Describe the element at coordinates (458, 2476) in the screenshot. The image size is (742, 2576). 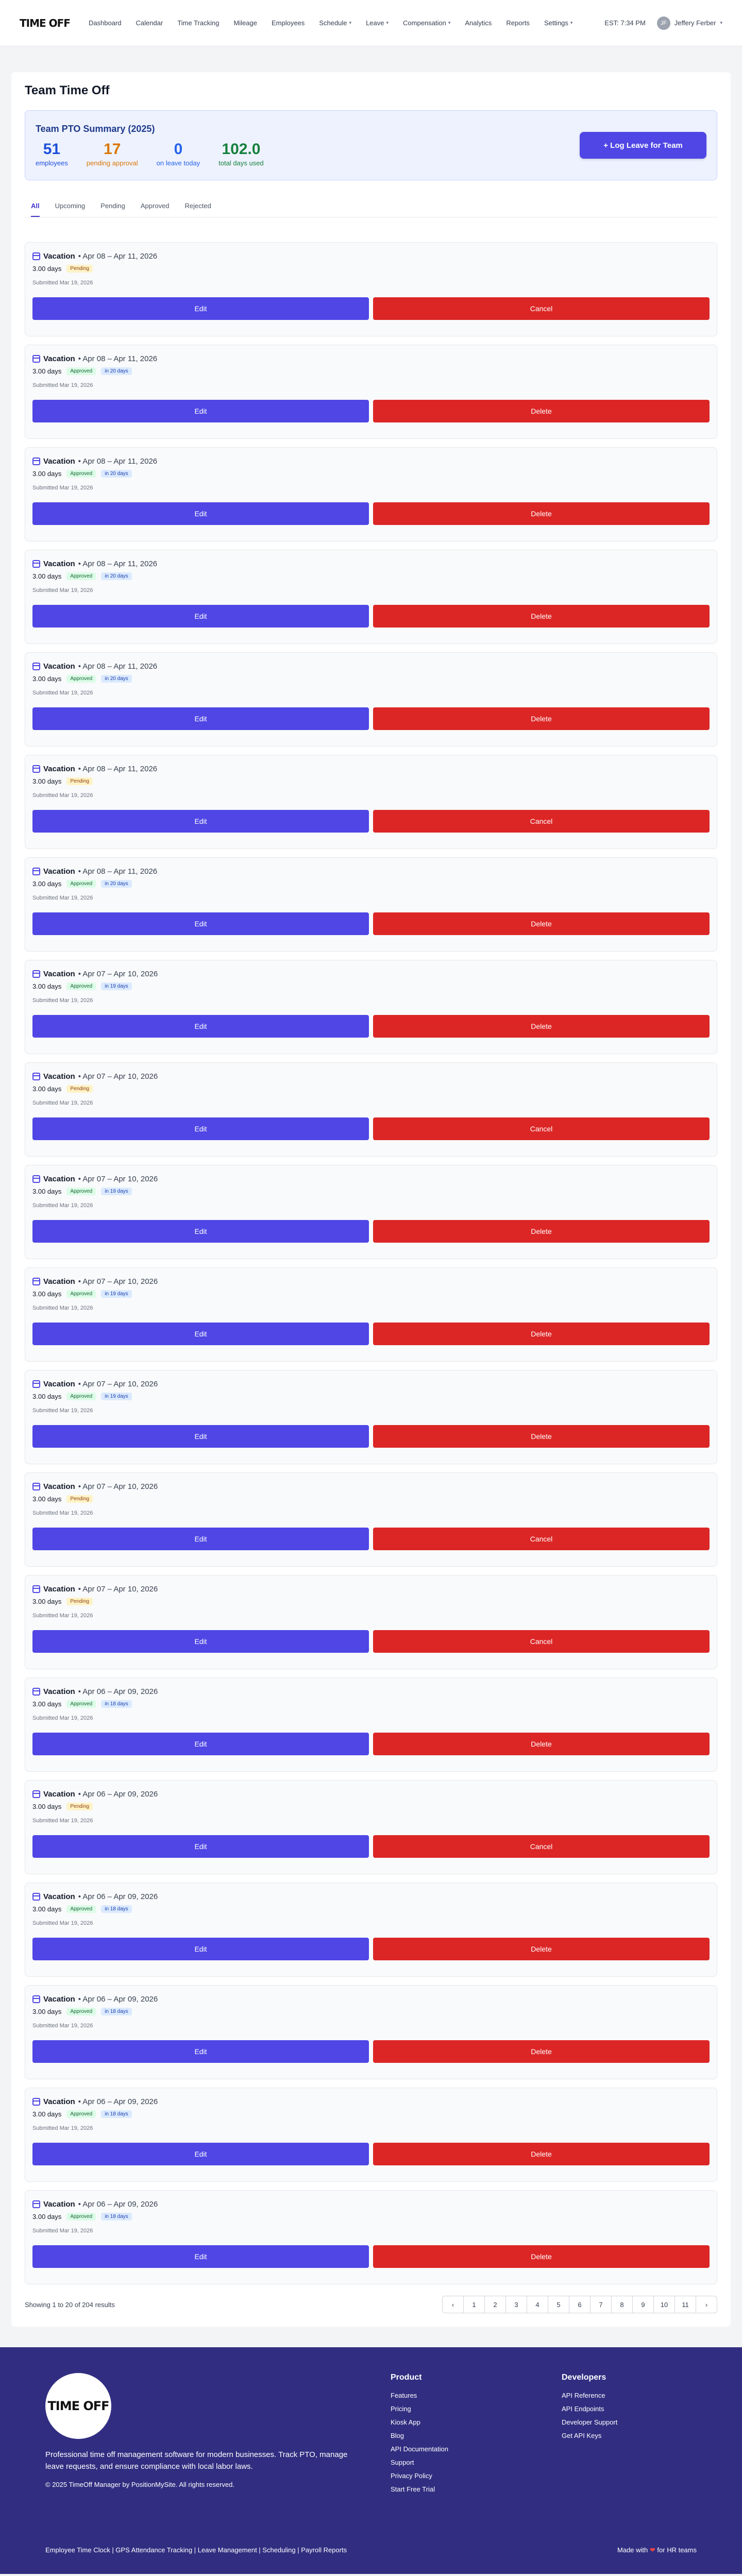
I see `footer-link-privacy-policy: Privacy Policy` at that location.